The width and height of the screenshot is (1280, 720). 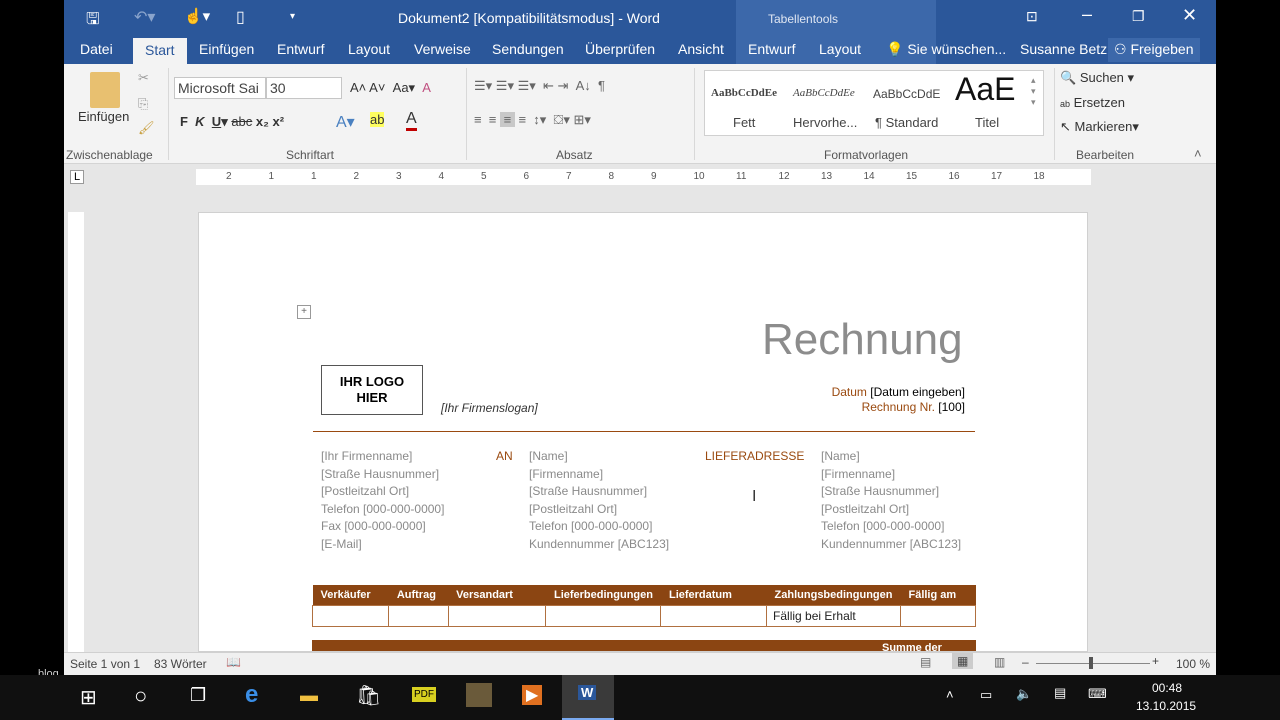 I want to click on table-move-handle-icon: +, so click(x=304, y=312).